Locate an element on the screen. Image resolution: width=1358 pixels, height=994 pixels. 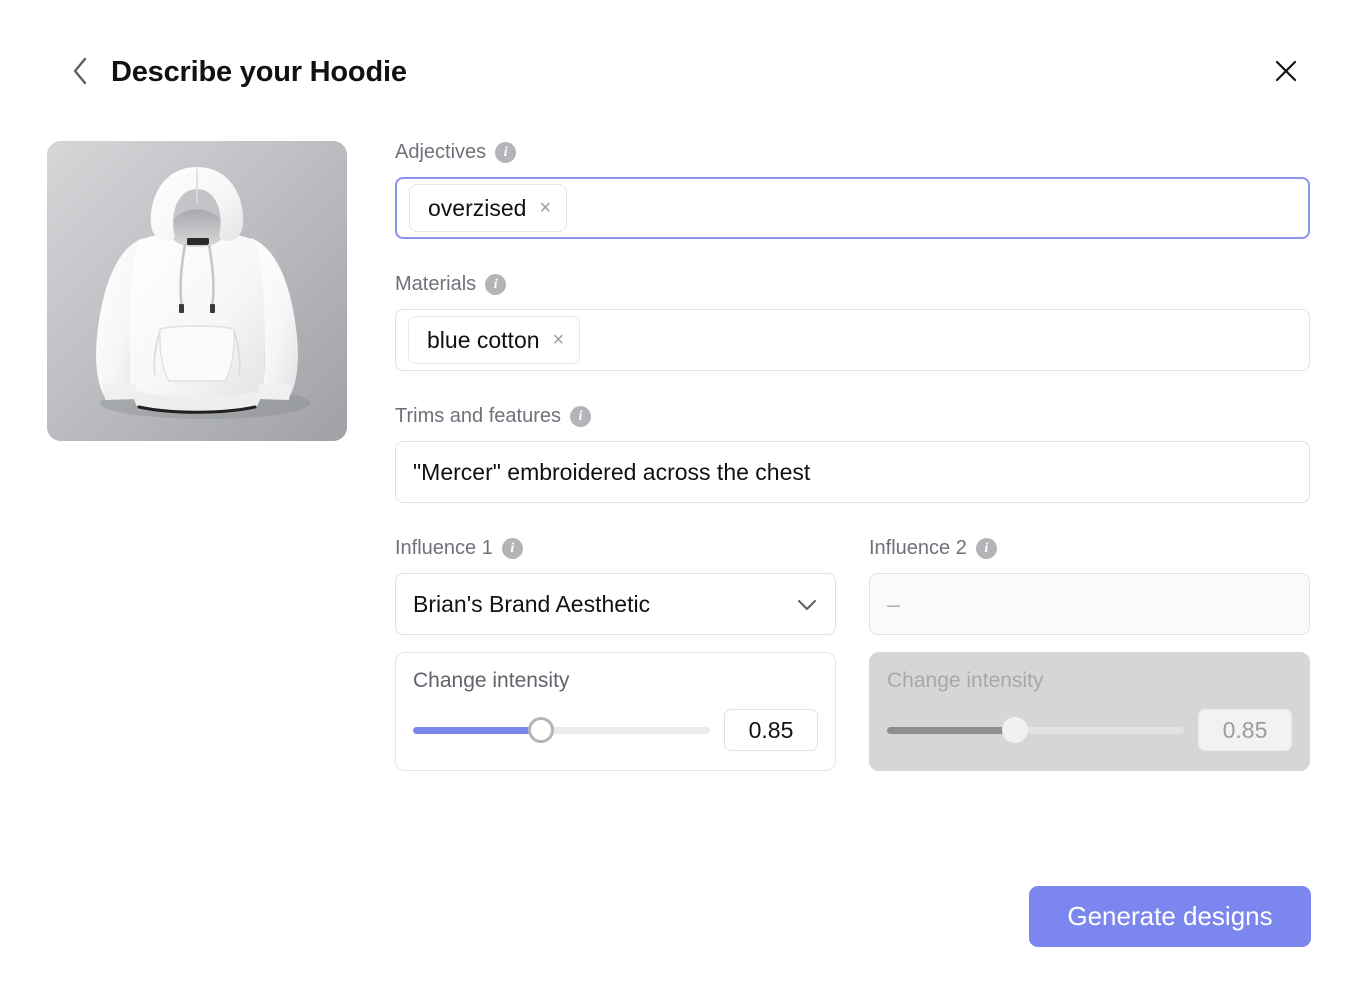
close-icon is located at coordinates (1286, 72).